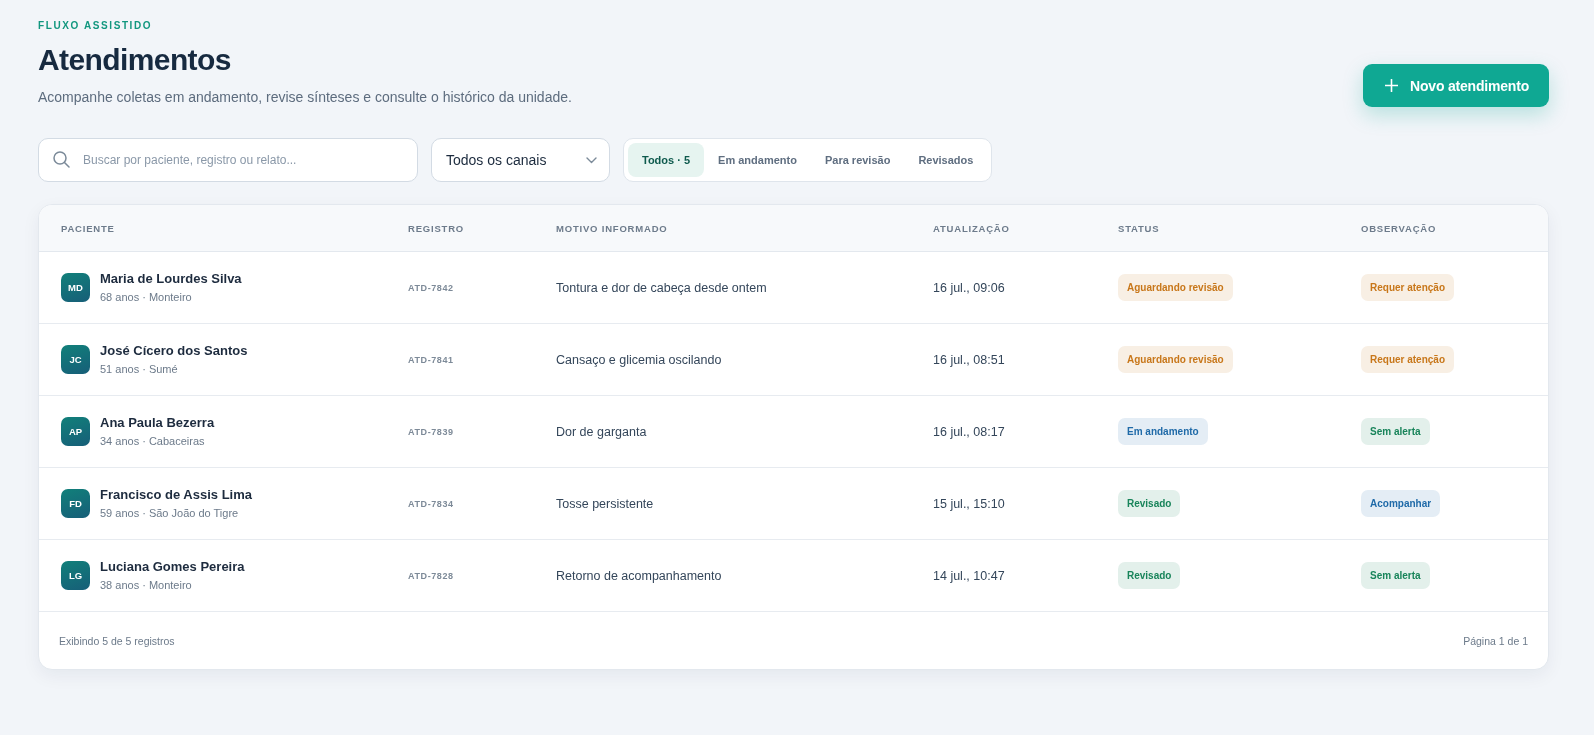  I want to click on avatar: LG, so click(75, 575).